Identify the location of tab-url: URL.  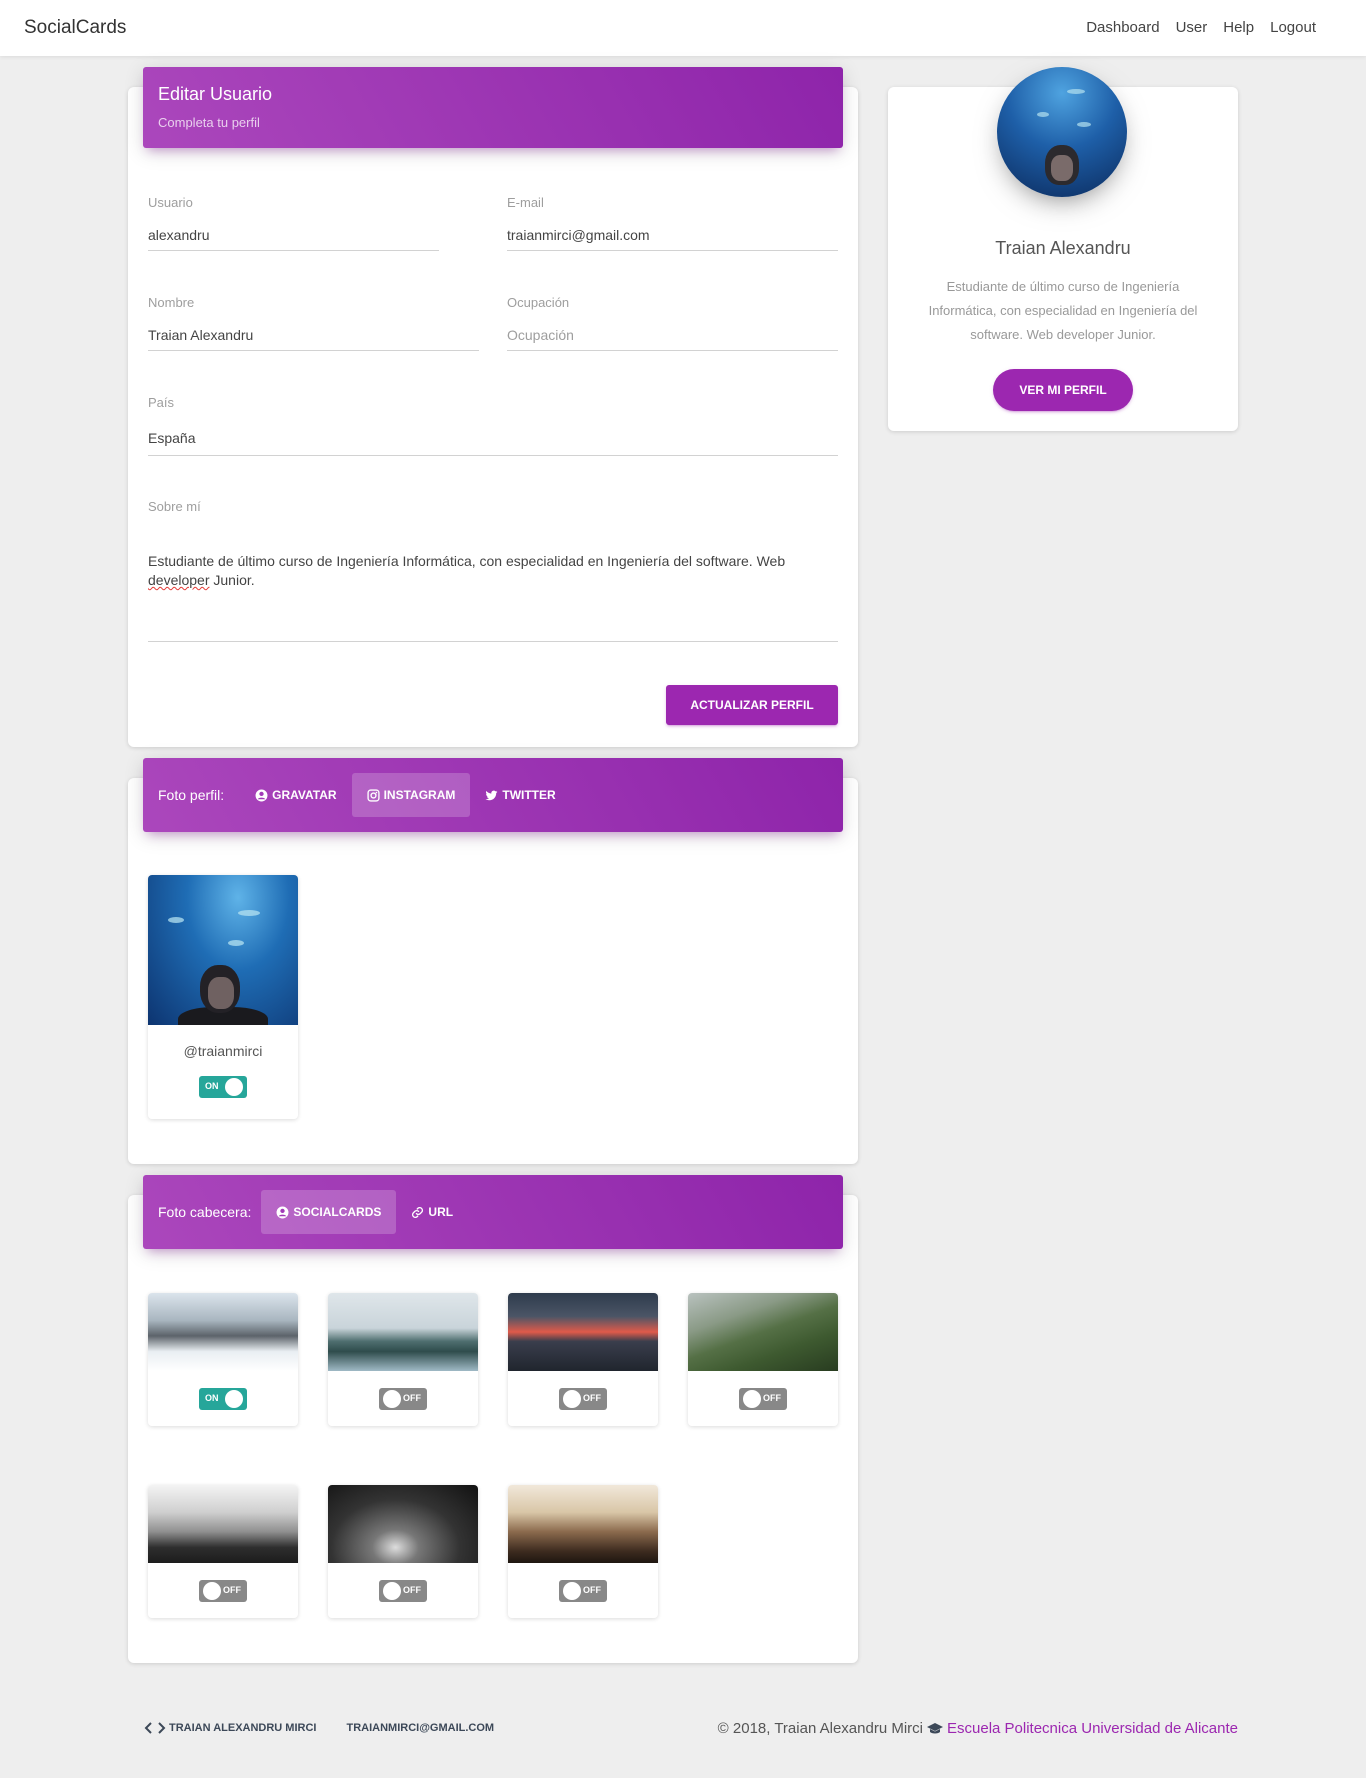
(432, 1212).